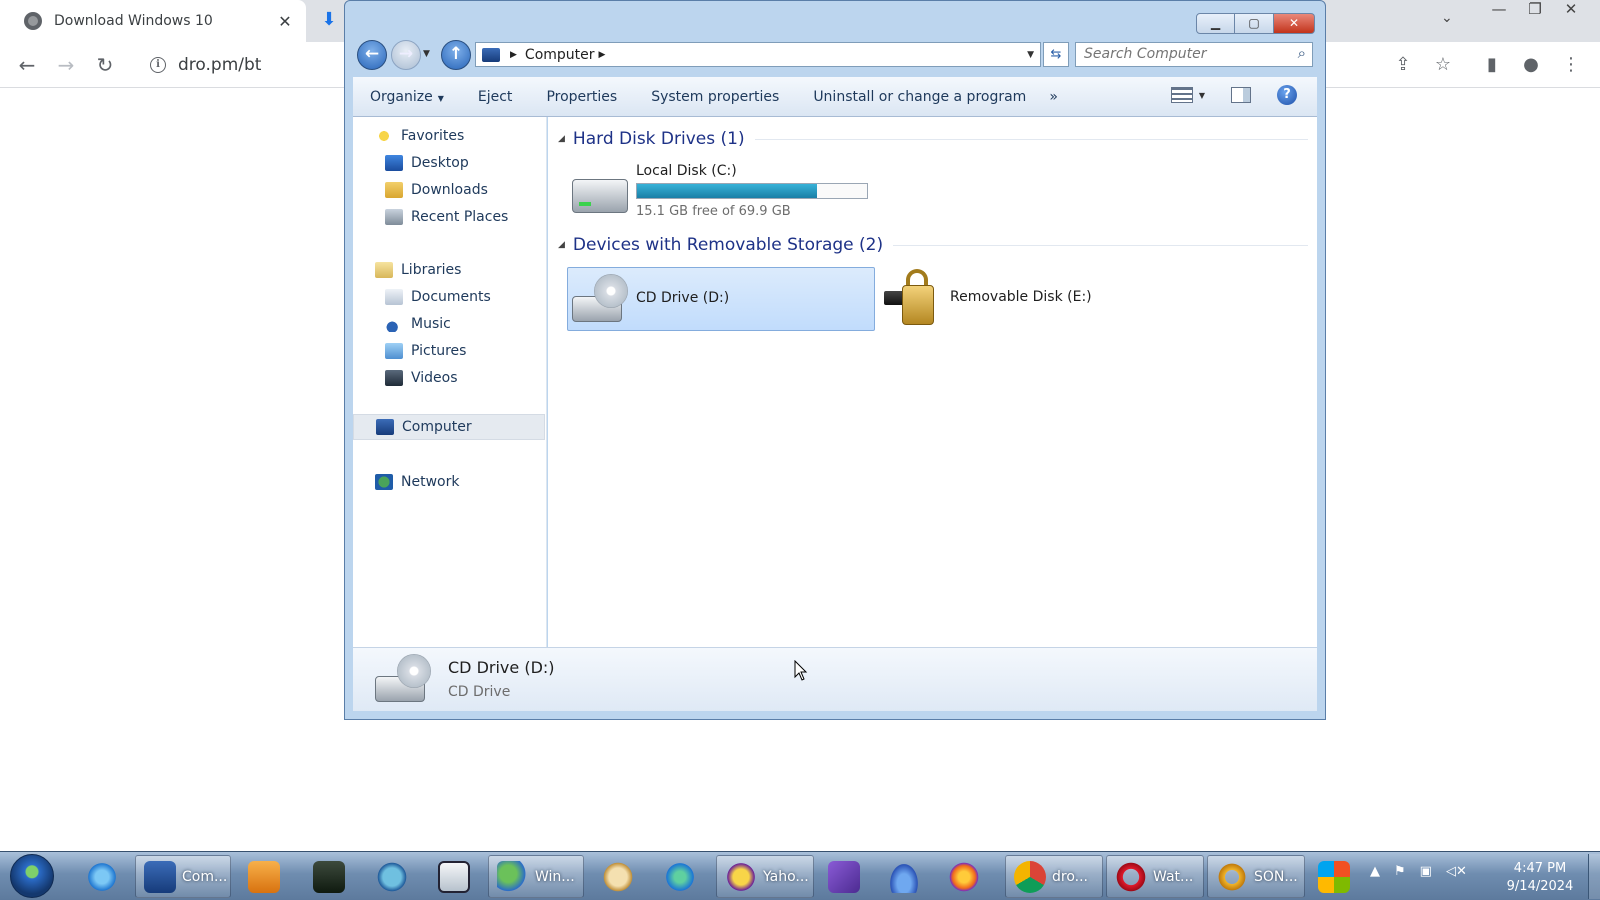 The height and width of the screenshot is (900, 1600). Describe the element at coordinates (919, 97) in the screenshot. I see `uninstall-program-button: Uninstall or change a program` at that location.